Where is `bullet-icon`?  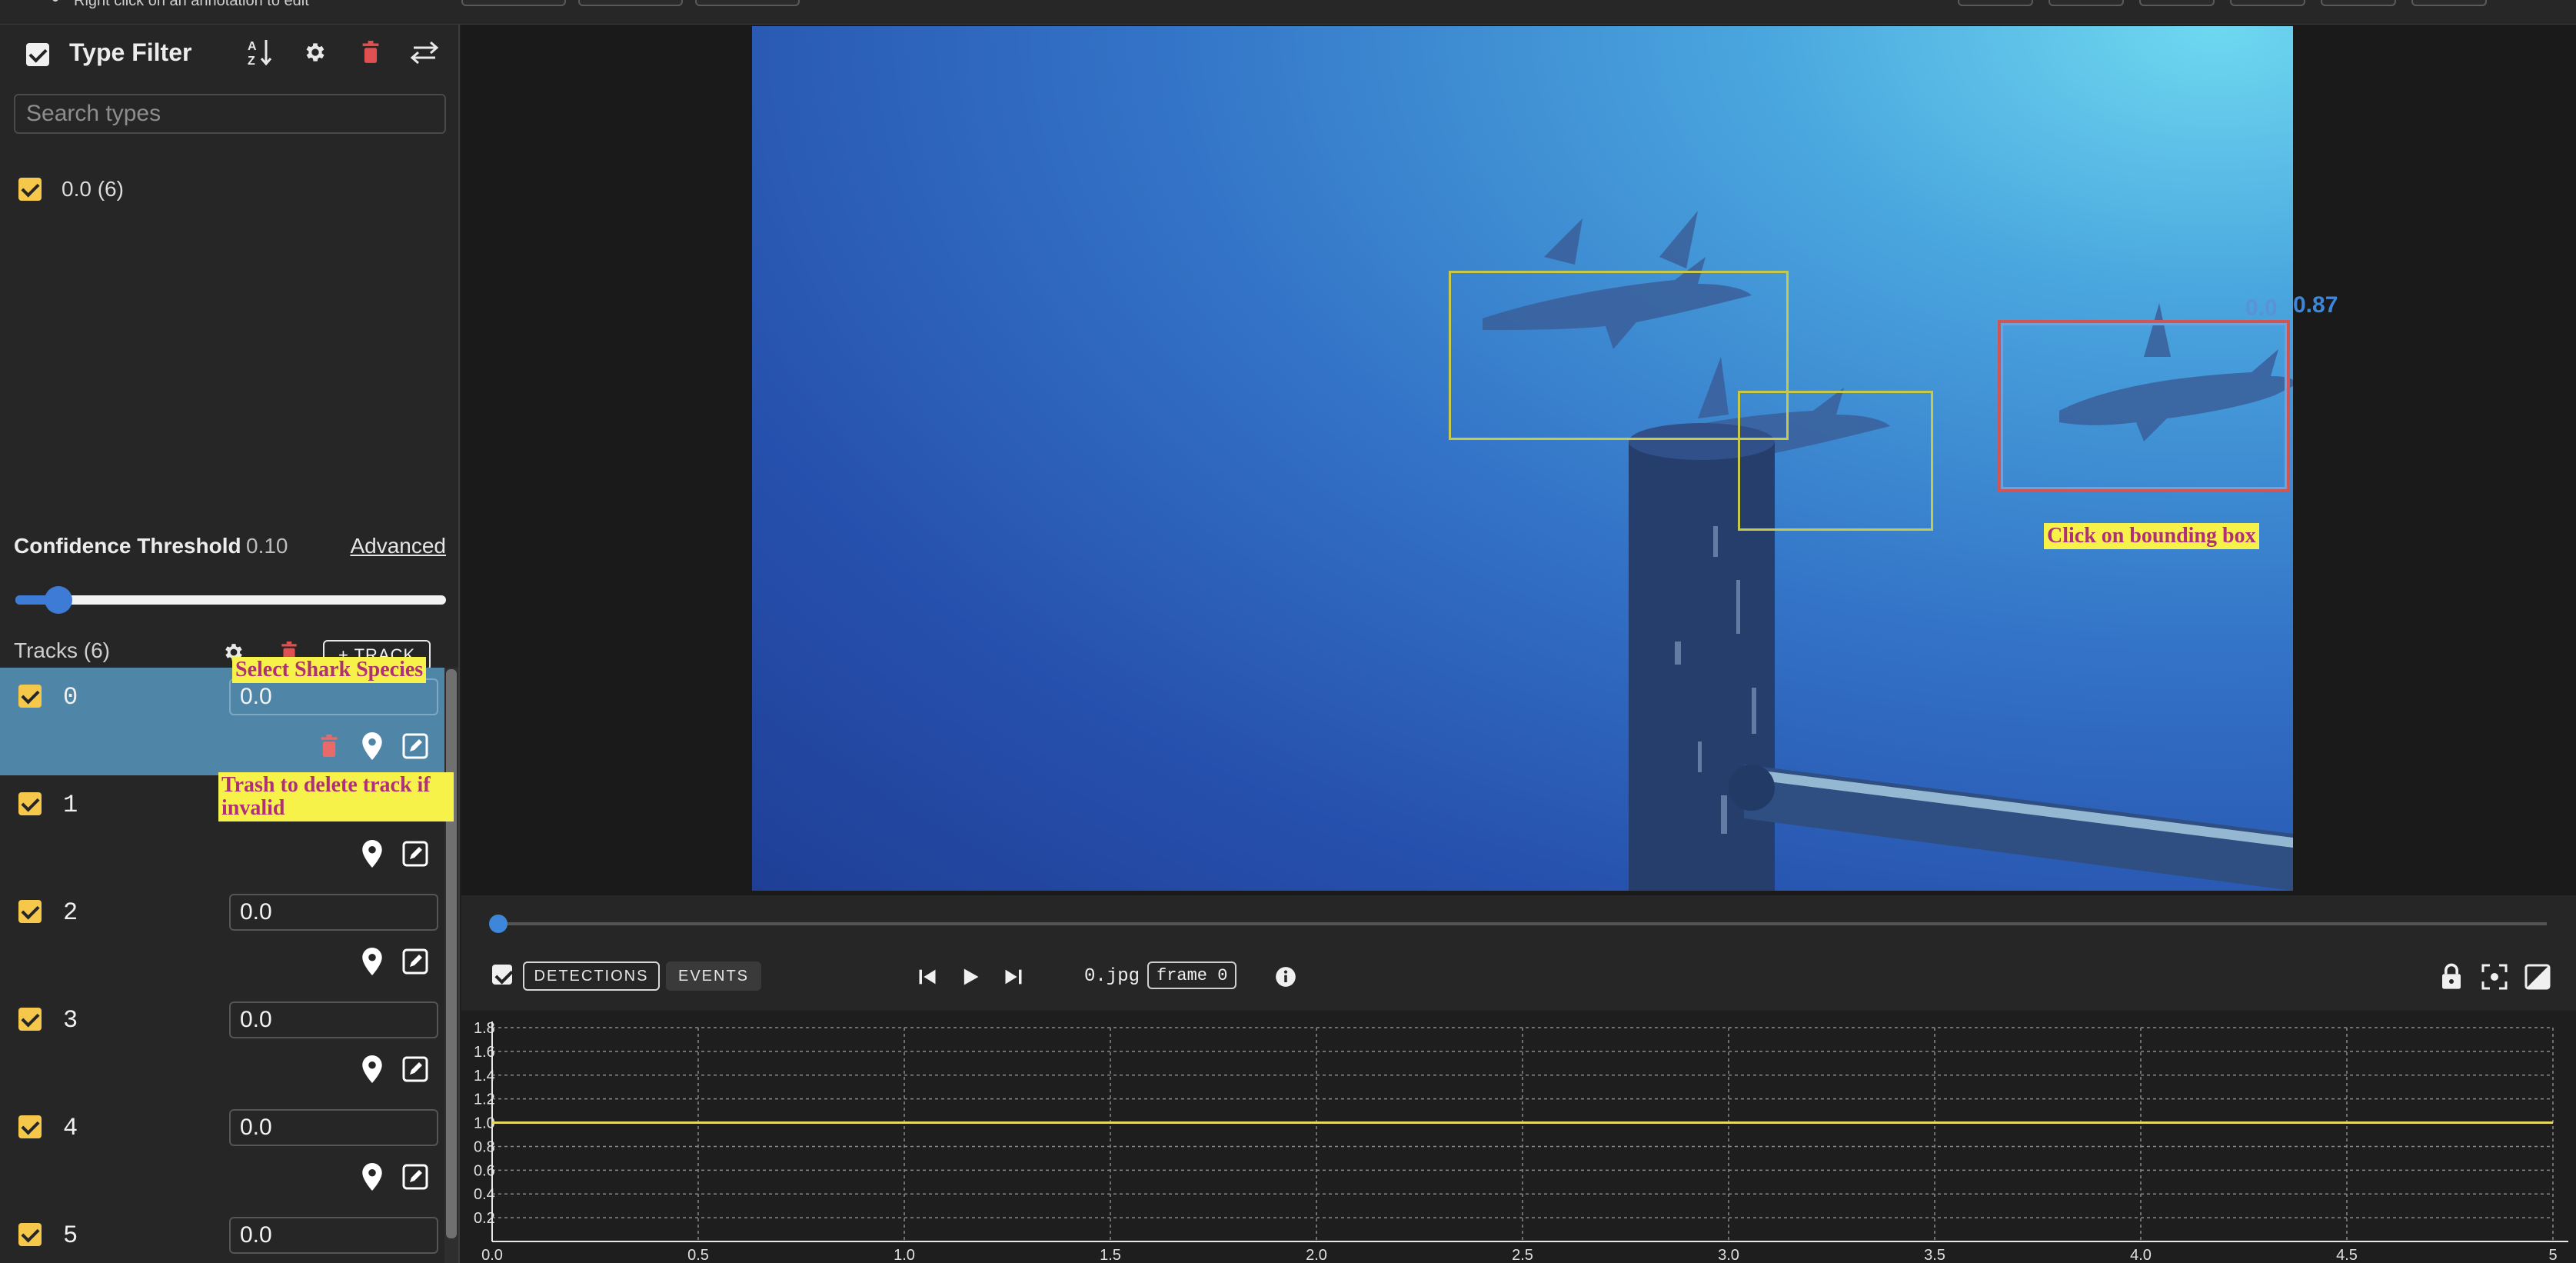
bullet-icon is located at coordinates (55, 1).